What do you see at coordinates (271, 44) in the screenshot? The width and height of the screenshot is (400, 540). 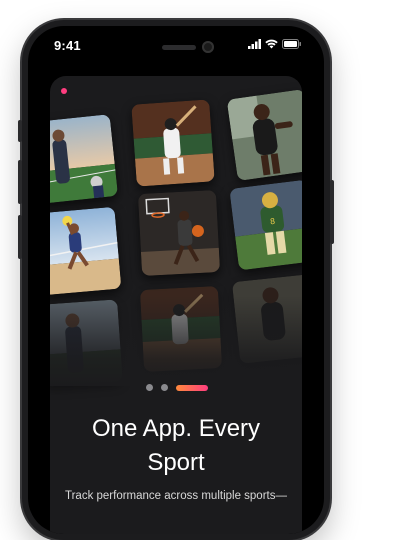 I see `wifi-icon` at bounding box center [271, 44].